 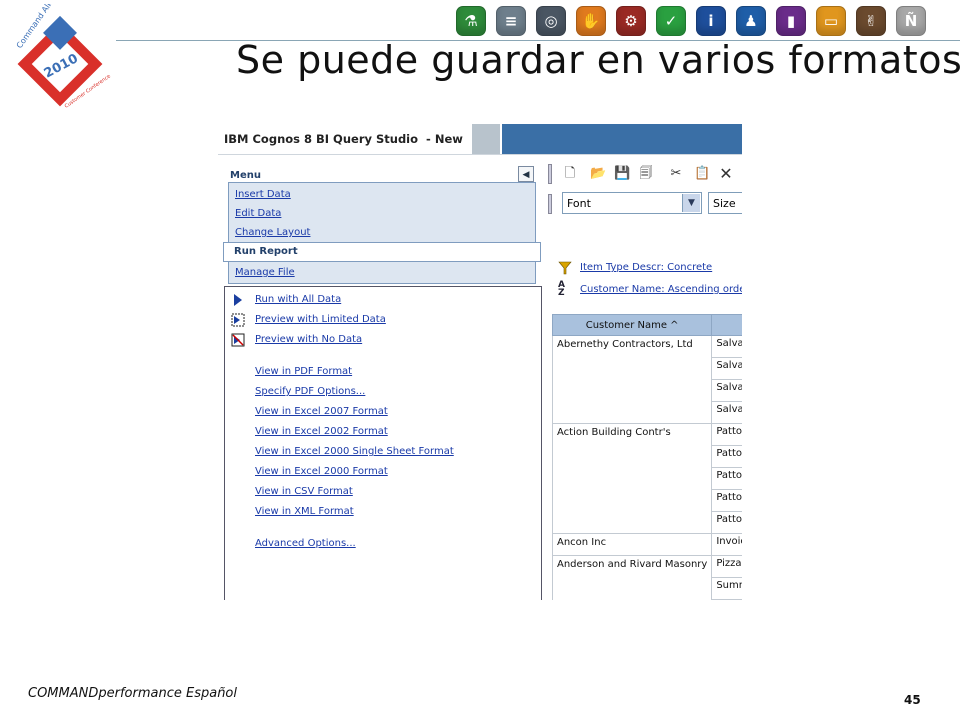 What do you see at coordinates (726, 544) in the screenshot?
I see `item-cell: Invoic` at bounding box center [726, 544].